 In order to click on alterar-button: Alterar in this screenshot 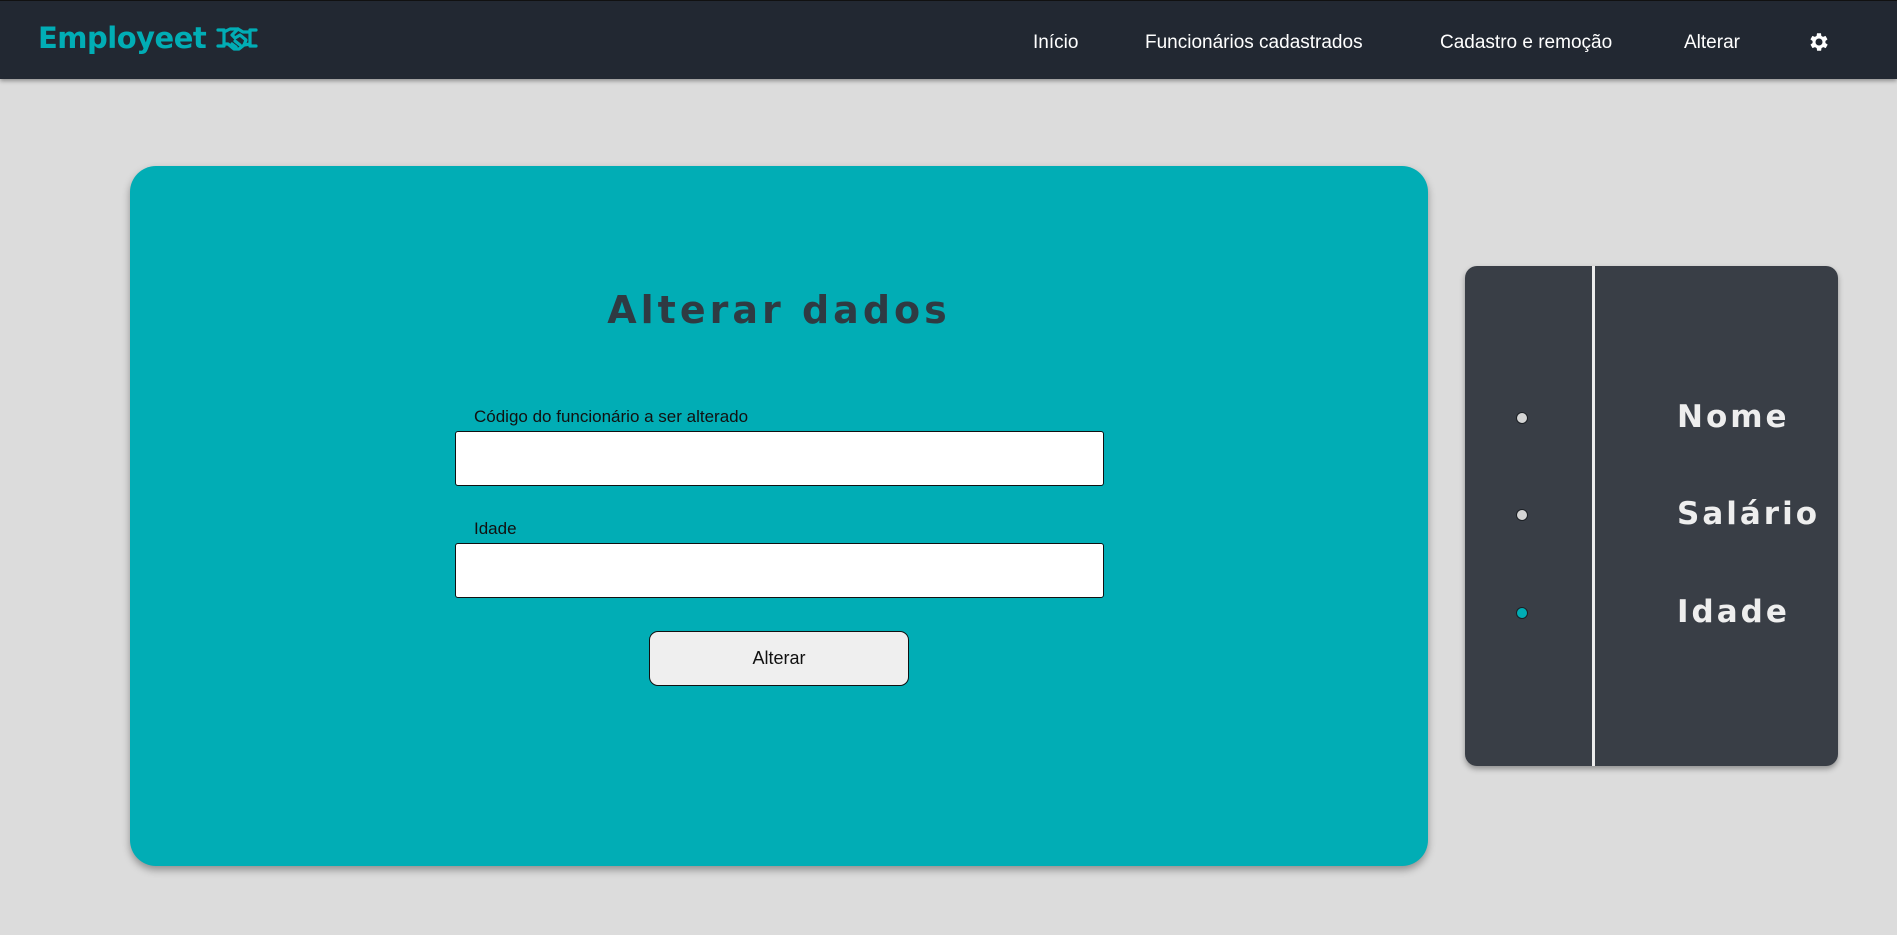, I will do `click(779, 658)`.